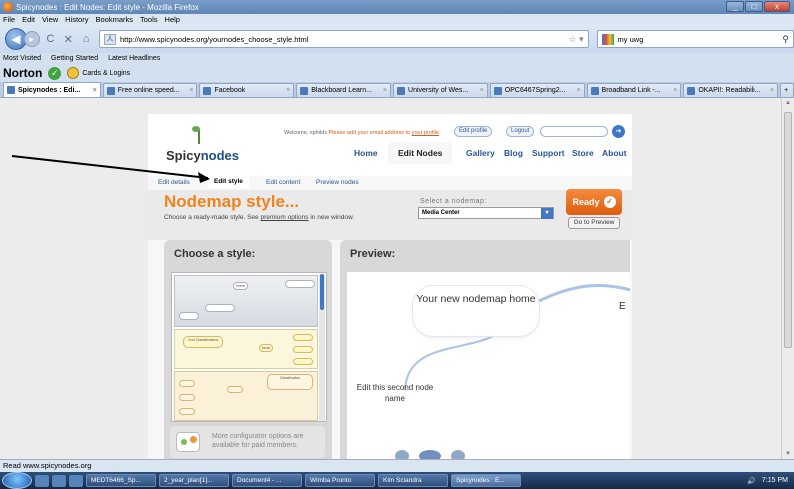 This screenshot has width=794, height=489. I want to click on menu-help: Help, so click(172, 19).